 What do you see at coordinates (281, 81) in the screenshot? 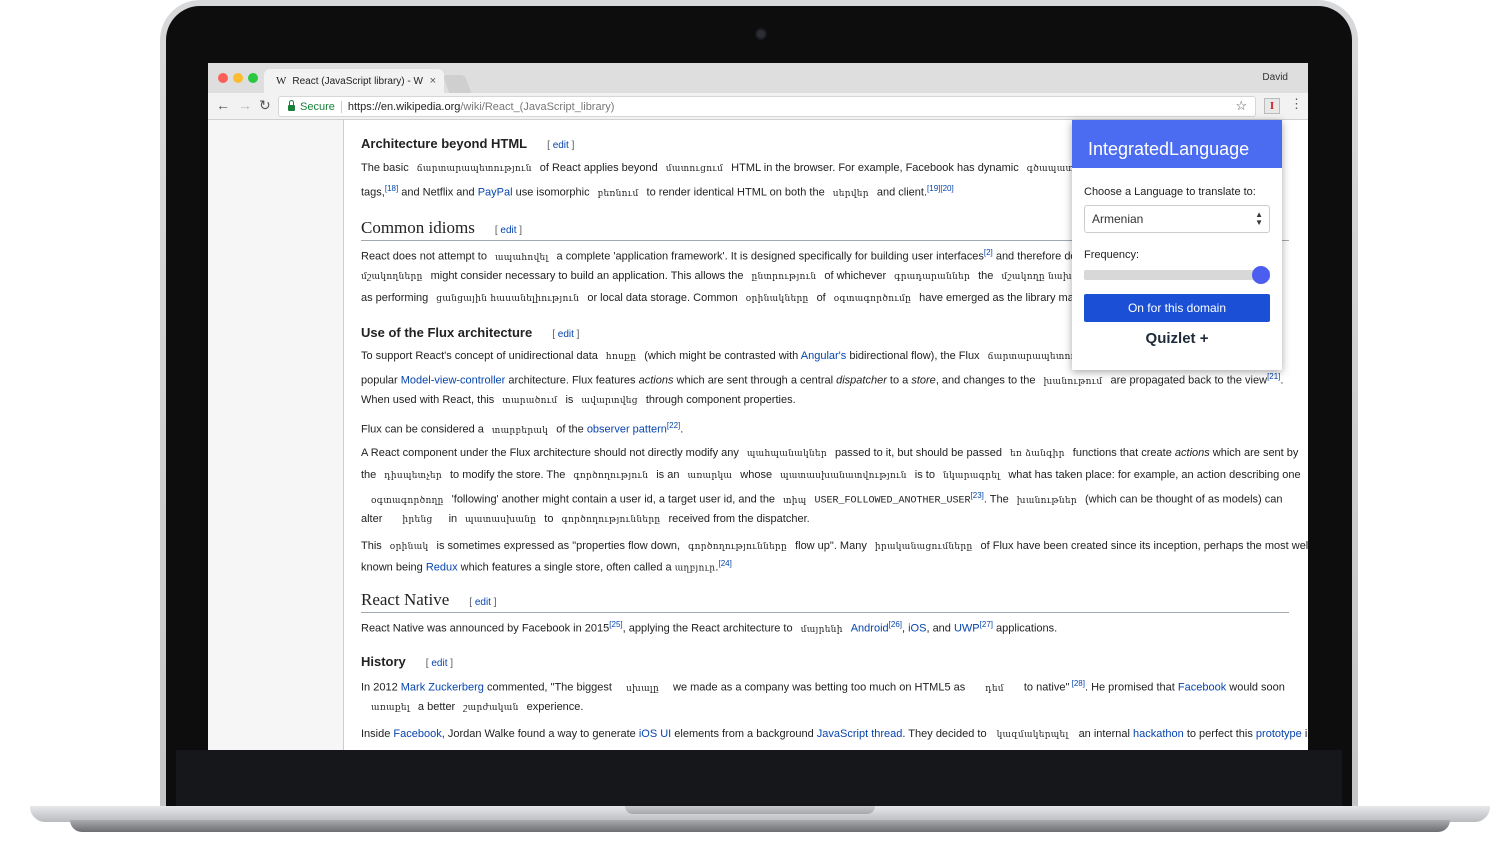
I see `wikipedia-icon: W` at bounding box center [281, 81].